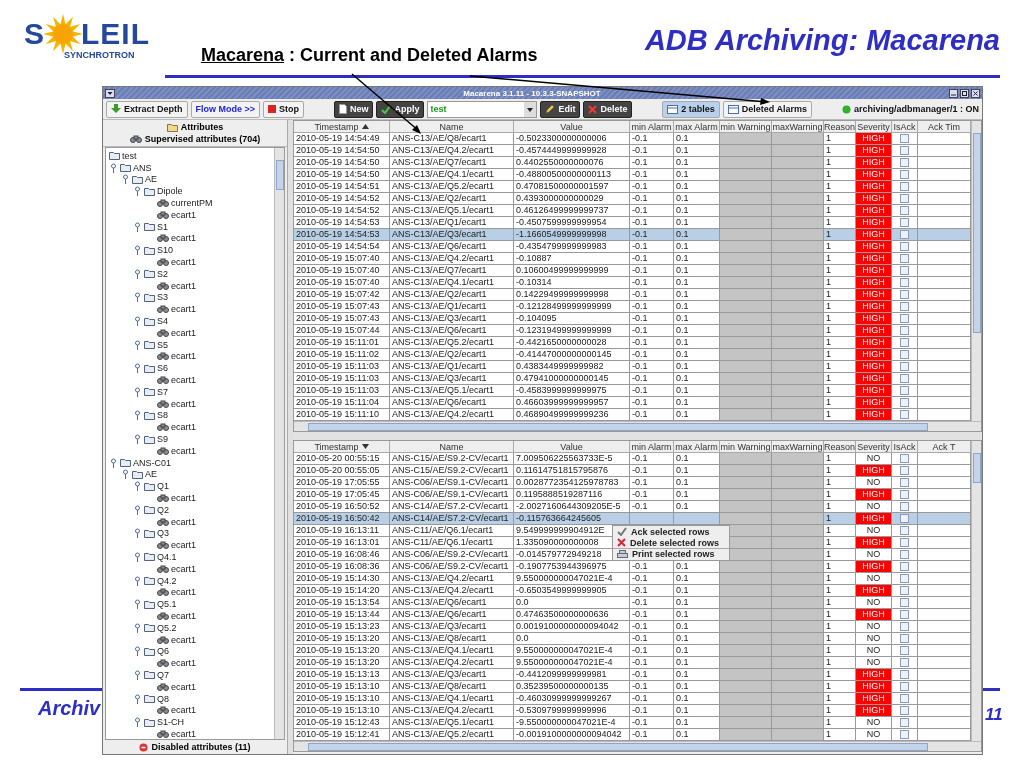 The image size is (1024, 768). I want to click on table-row: 2010-05-19 15:11:03 ANS-C13/AE/Q1/ecart1 0.4383449999999982 -0.1 0.1 1 HIGH, so click(632, 367).